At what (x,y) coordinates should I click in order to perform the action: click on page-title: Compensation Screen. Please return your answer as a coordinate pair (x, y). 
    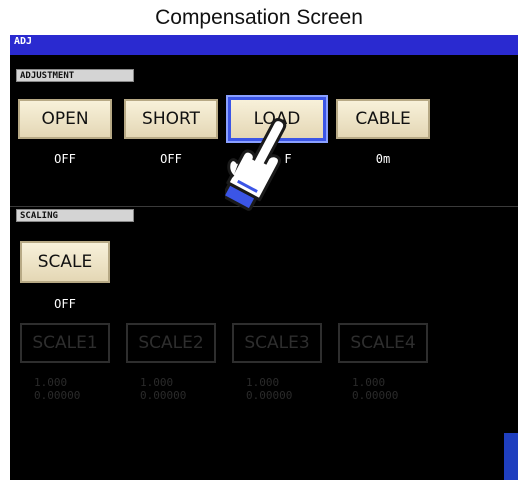
    Looking at the image, I should click on (259, 17).